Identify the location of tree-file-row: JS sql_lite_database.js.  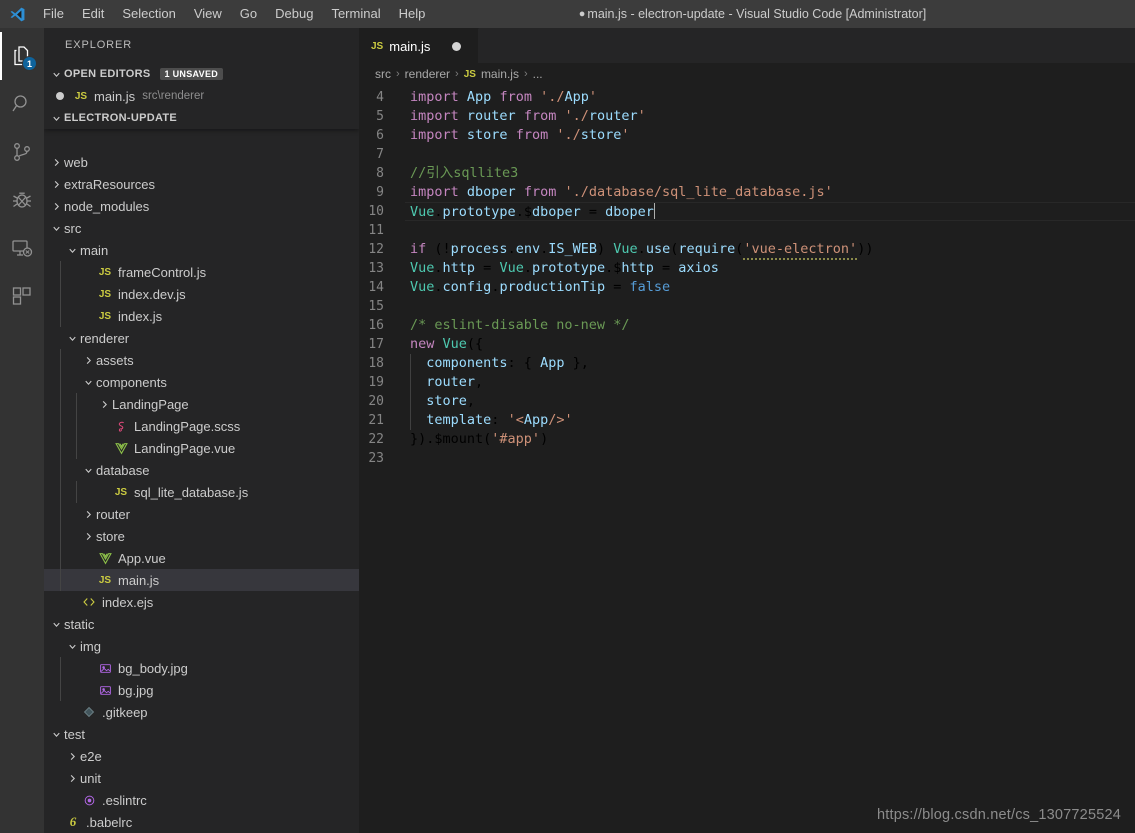
(201, 492).